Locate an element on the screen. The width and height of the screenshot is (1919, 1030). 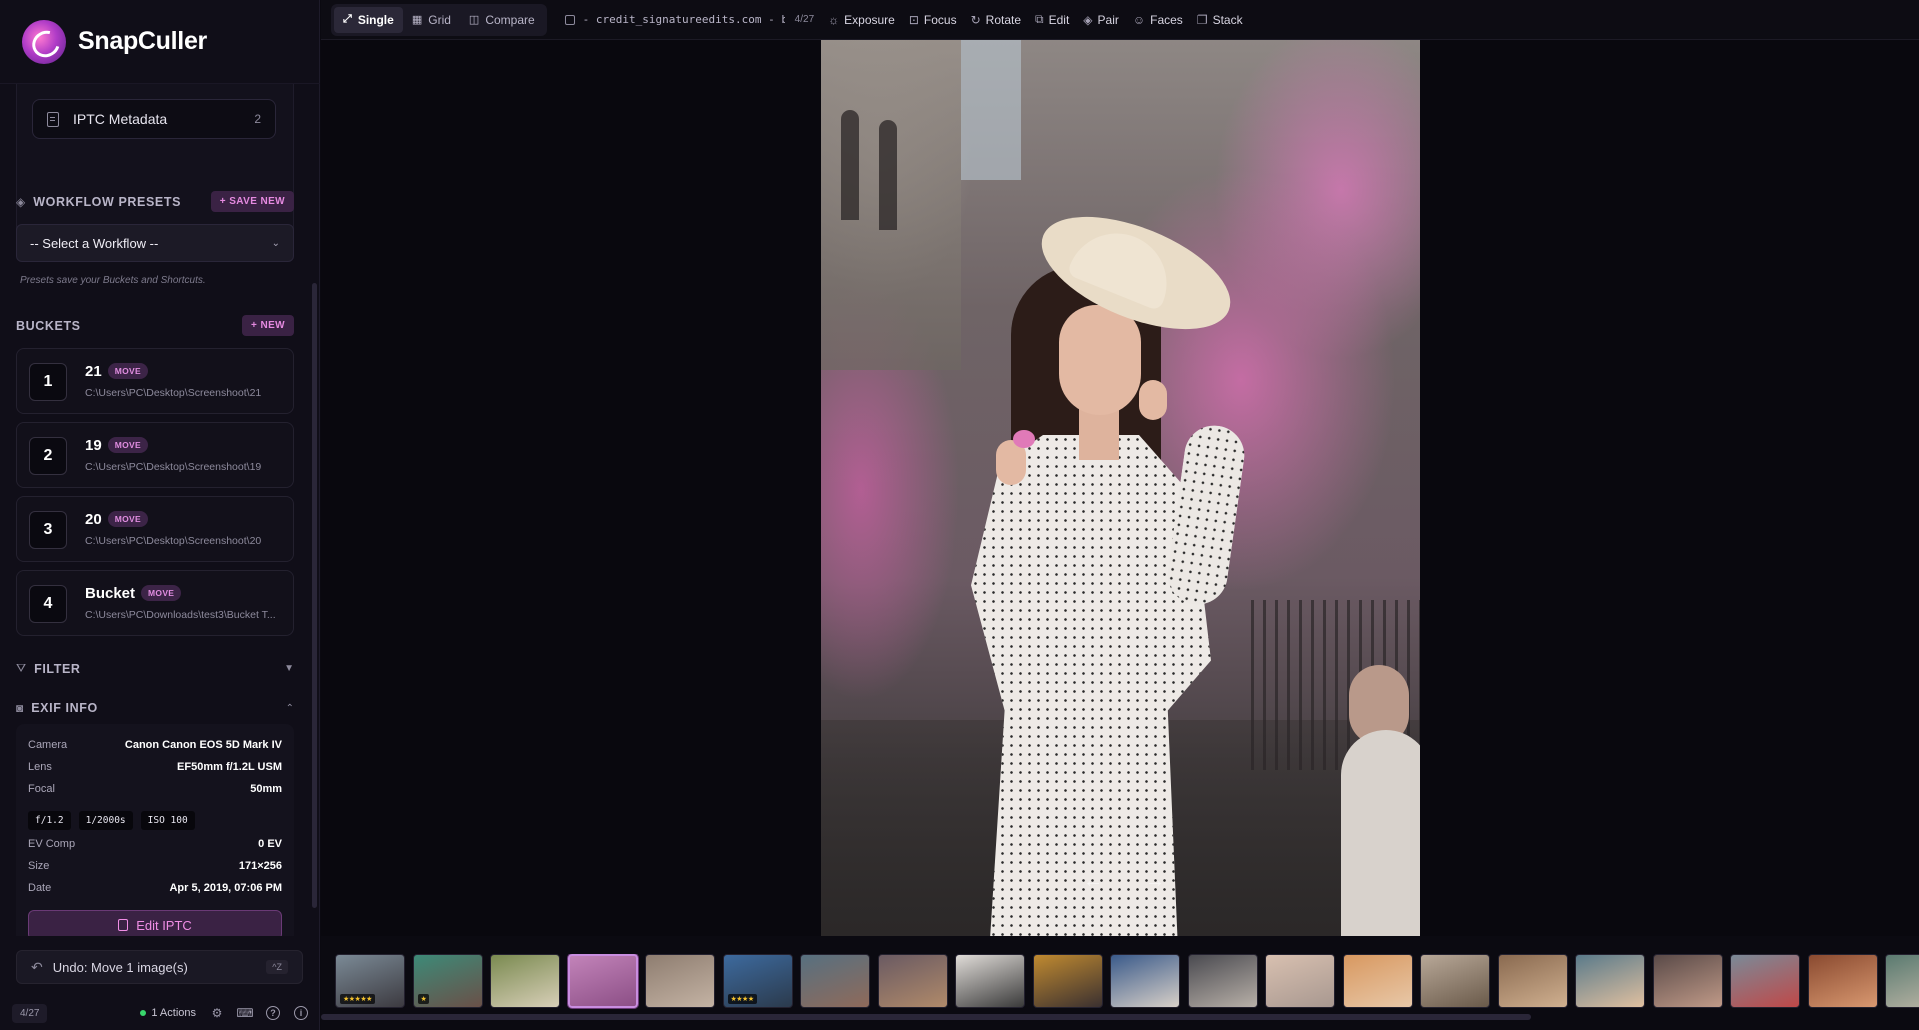
exif-value: Canon Canon EOS 5D Mark IV is located at coordinates (203, 745).